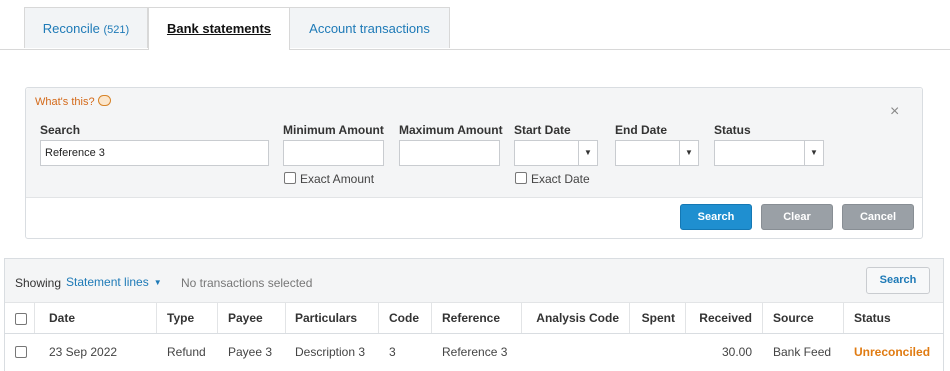 This screenshot has width=950, height=371. Describe the element at coordinates (330, 352) in the screenshot. I see `row-particulars: Description 3` at that location.